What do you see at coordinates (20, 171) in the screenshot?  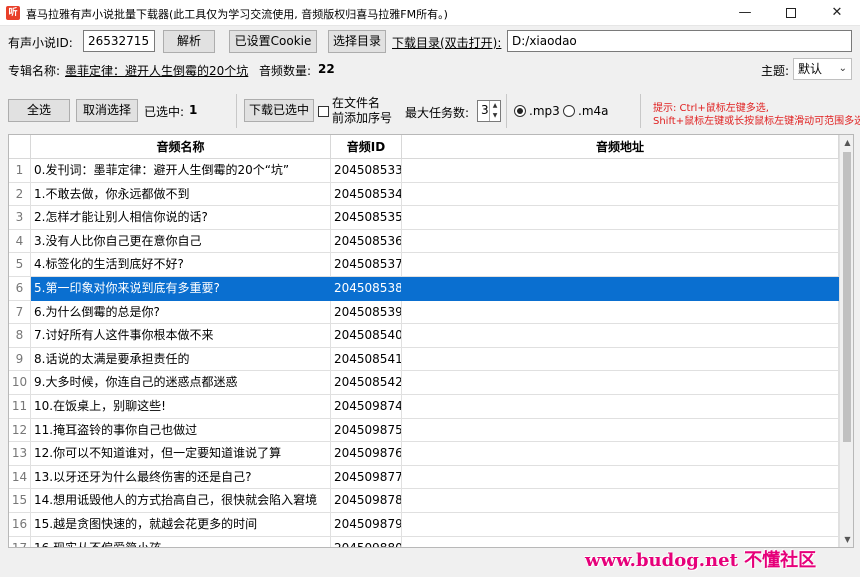 I see `row-number: 1` at bounding box center [20, 171].